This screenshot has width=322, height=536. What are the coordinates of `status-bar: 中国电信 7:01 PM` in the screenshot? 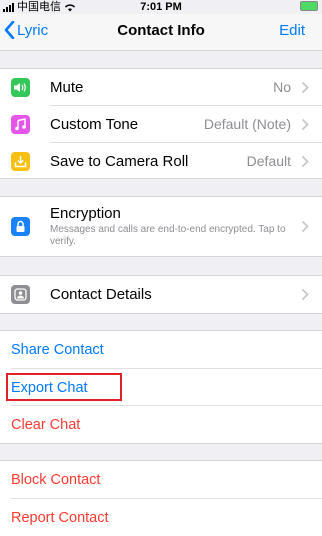 It's located at (161, 7).